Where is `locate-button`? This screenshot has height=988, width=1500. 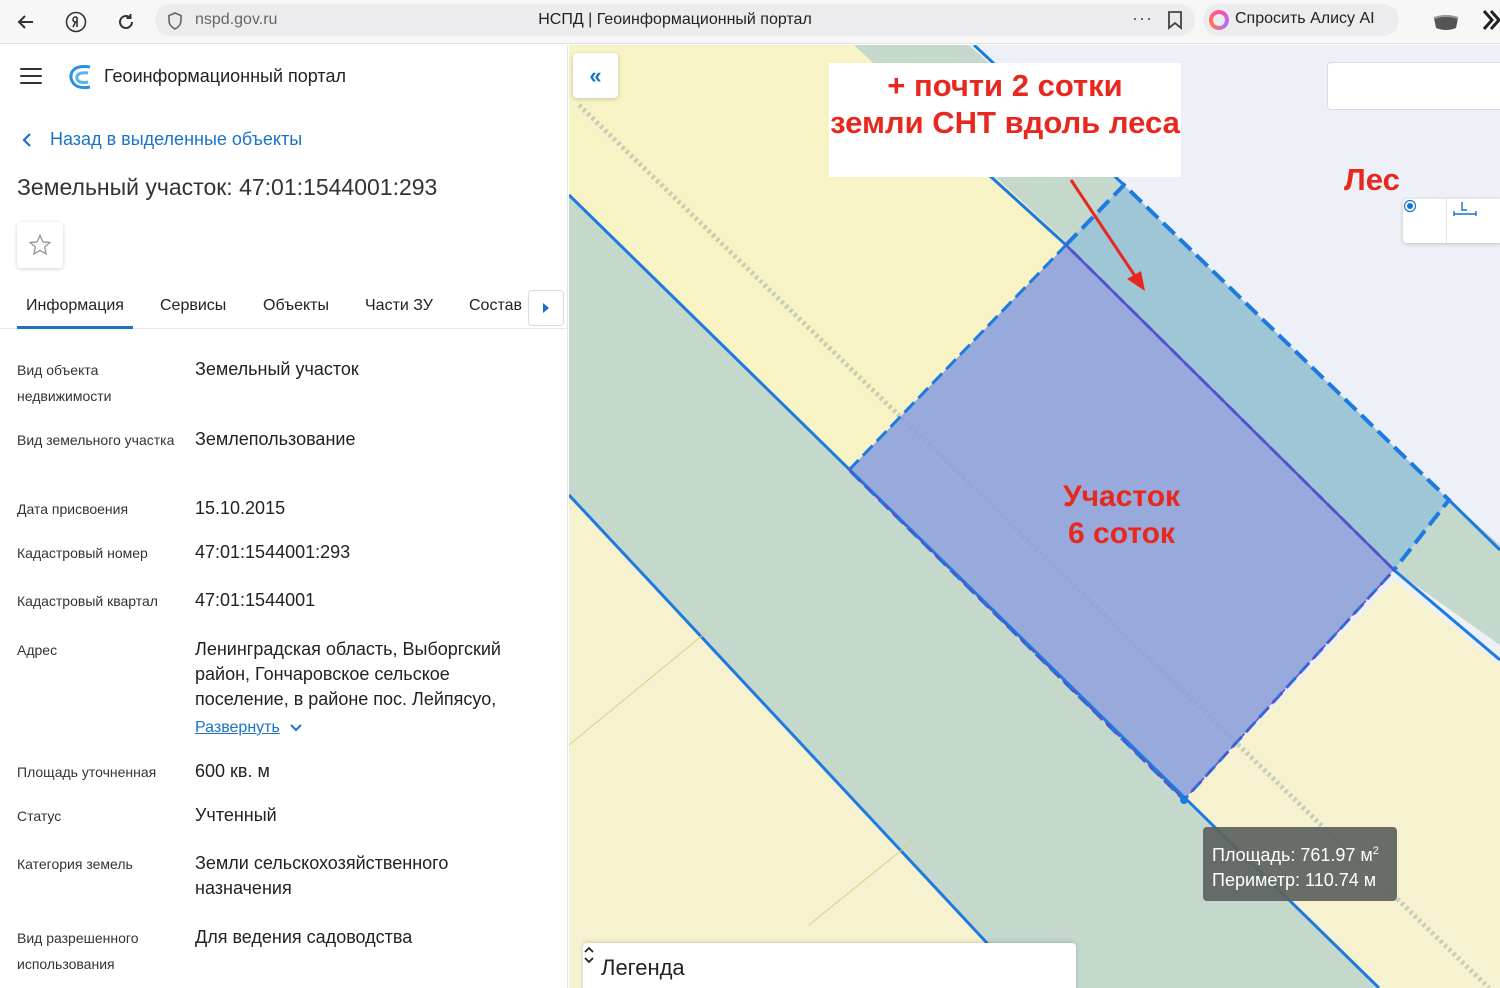
locate-button is located at coordinates (1425, 221).